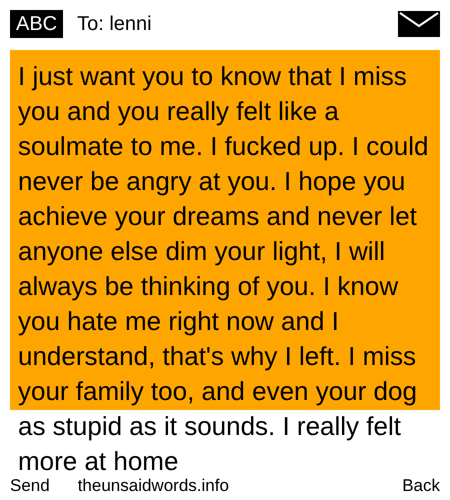 The width and height of the screenshot is (450, 500). I want to click on envelope-icon, so click(419, 24).